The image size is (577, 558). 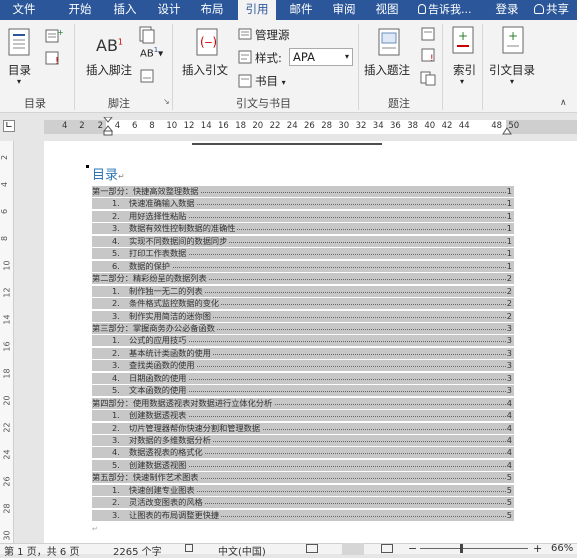 I want to click on tab-insert: 插入, so click(x=125, y=10).